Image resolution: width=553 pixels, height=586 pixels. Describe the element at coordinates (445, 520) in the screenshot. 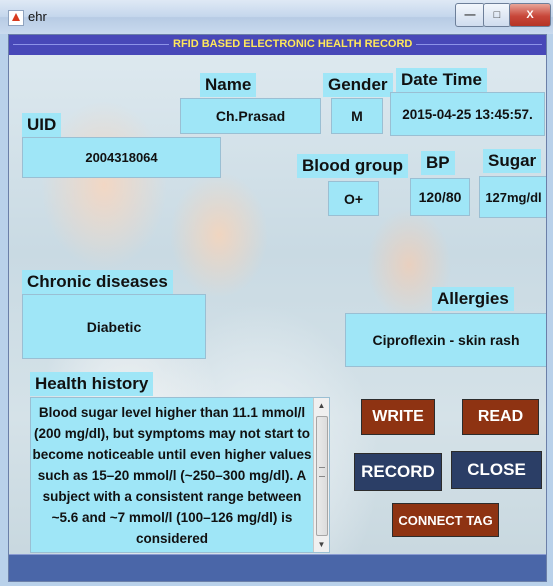

I see `connect-tag-button: CONNECT TAG` at that location.